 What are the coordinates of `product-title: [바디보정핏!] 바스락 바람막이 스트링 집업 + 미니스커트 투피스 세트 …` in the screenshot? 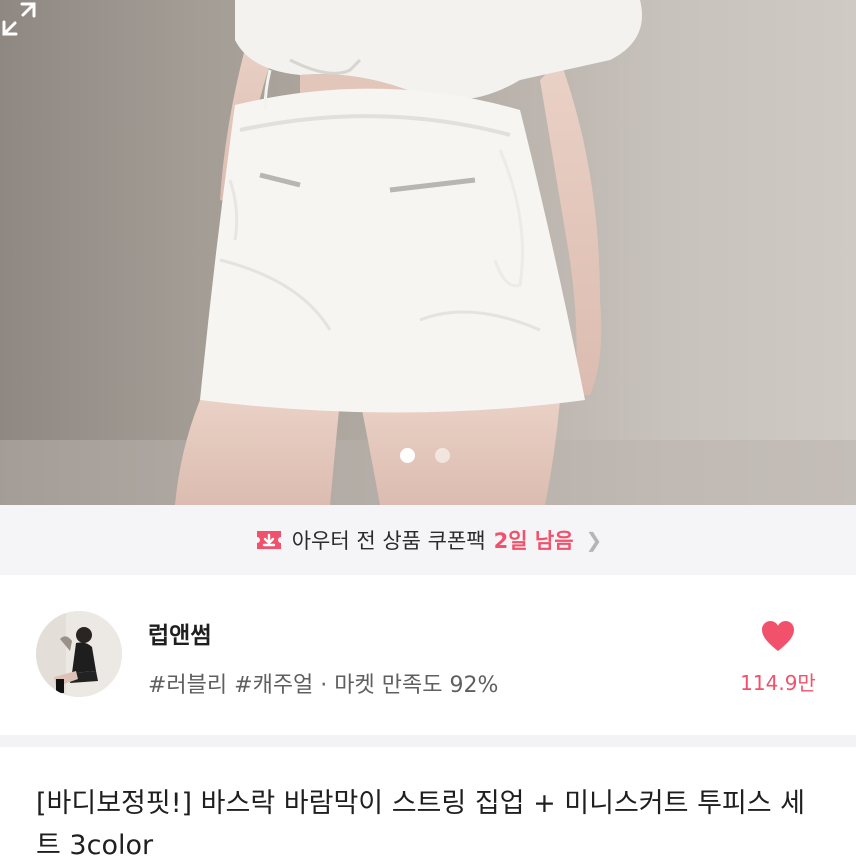 It's located at (421, 824).